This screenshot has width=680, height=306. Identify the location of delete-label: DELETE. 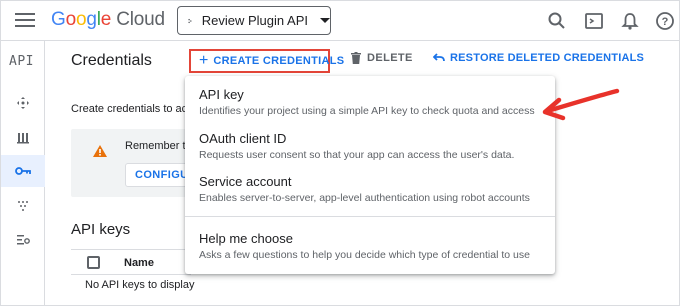
(390, 58).